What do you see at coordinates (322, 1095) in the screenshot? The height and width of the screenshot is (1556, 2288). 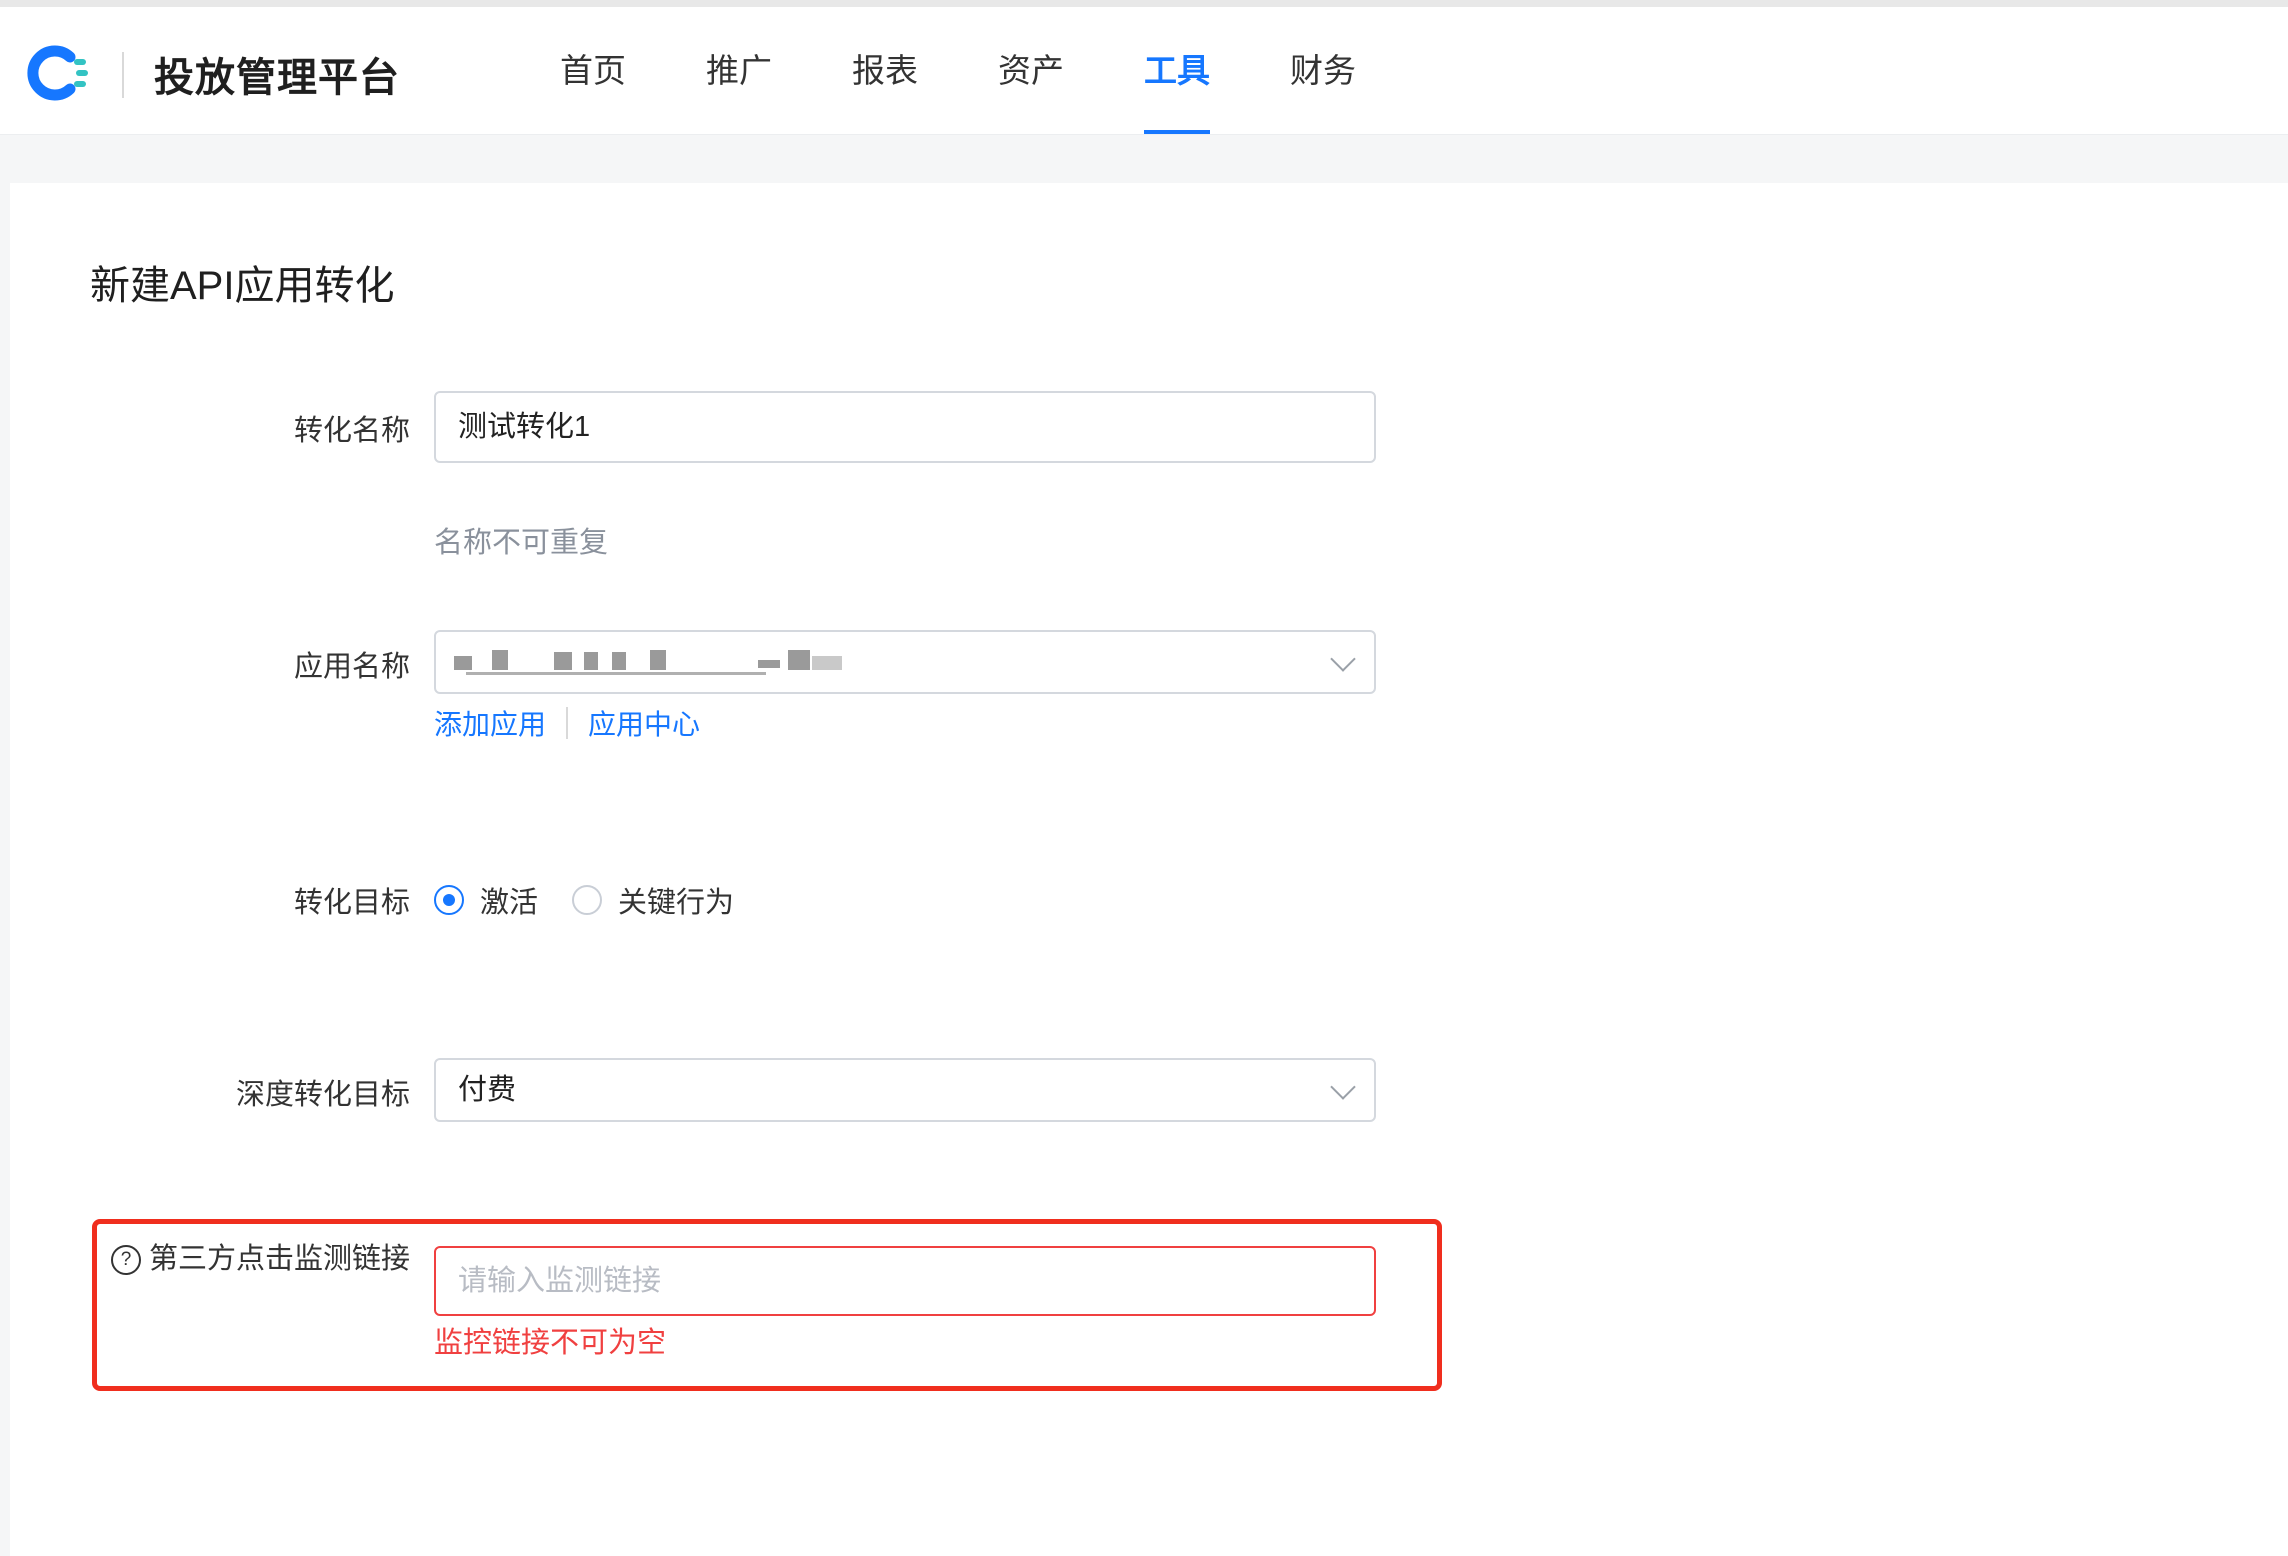 I see `deep-conversion-goal-label: 深度转化目标` at bounding box center [322, 1095].